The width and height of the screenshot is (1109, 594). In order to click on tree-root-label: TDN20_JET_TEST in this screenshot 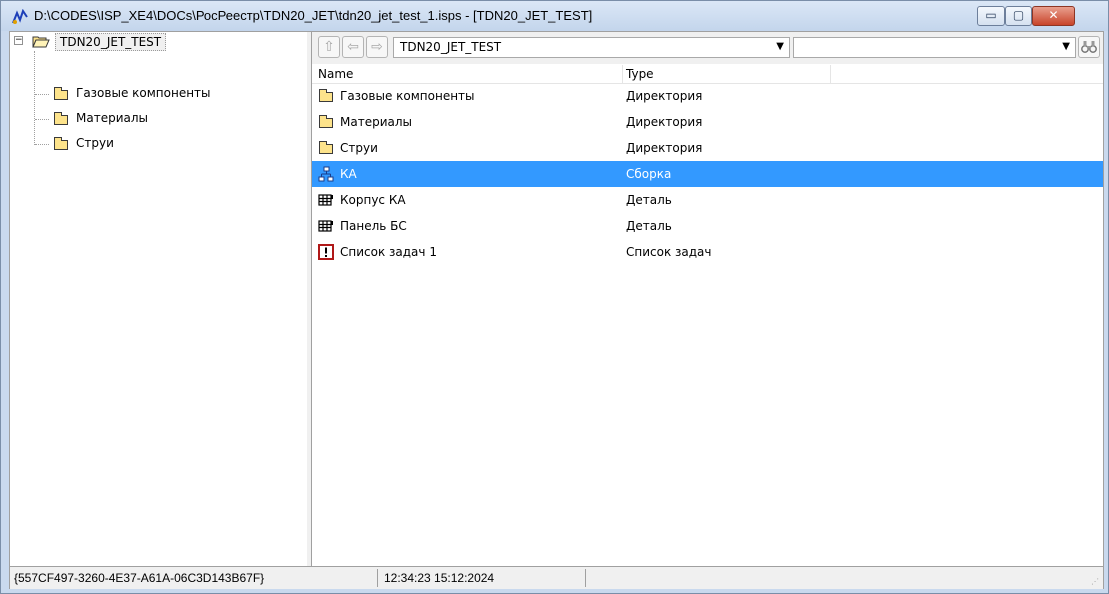, I will do `click(111, 42)`.